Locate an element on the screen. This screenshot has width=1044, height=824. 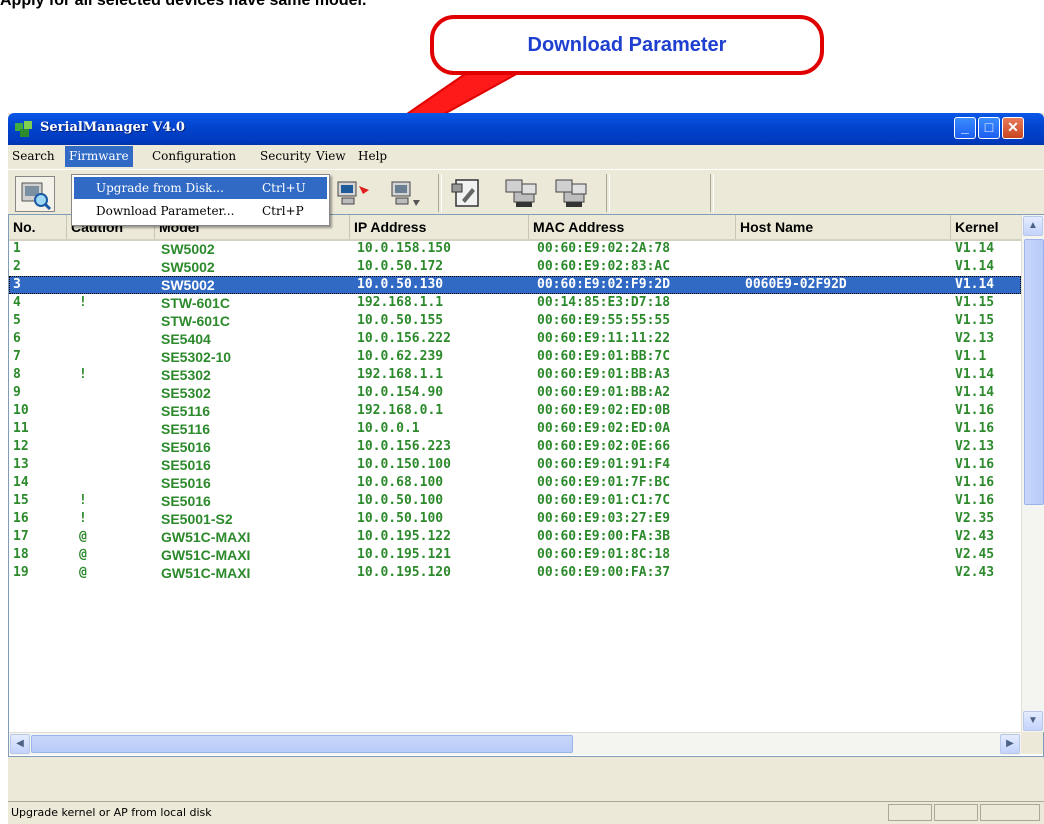
status-bar: Upgrade kernel or AP from local disk is located at coordinates (526, 812).